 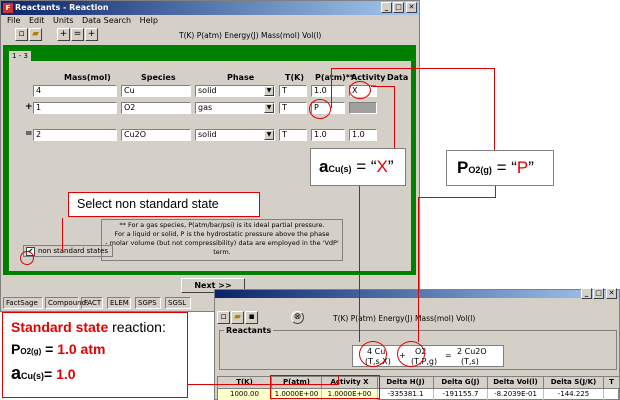 What do you see at coordinates (340, 169) in the screenshot?
I see `acu-sub: Cu(s)` at bounding box center [340, 169].